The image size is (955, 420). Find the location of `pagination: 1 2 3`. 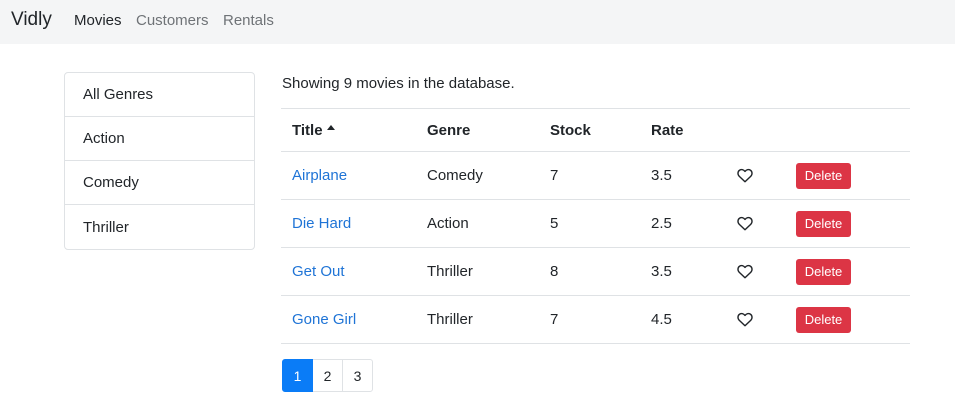

pagination: 1 2 3 is located at coordinates (327, 375).